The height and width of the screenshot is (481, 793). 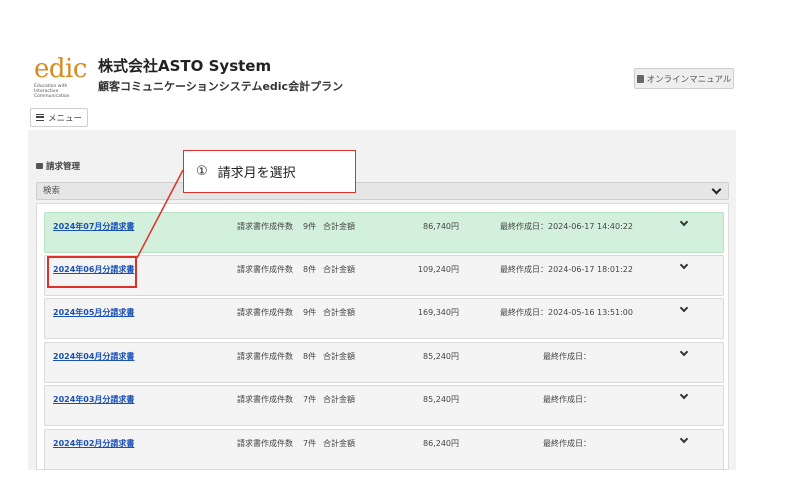 What do you see at coordinates (640, 78) in the screenshot?
I see `book-icon` at bounding box center [640, 78].